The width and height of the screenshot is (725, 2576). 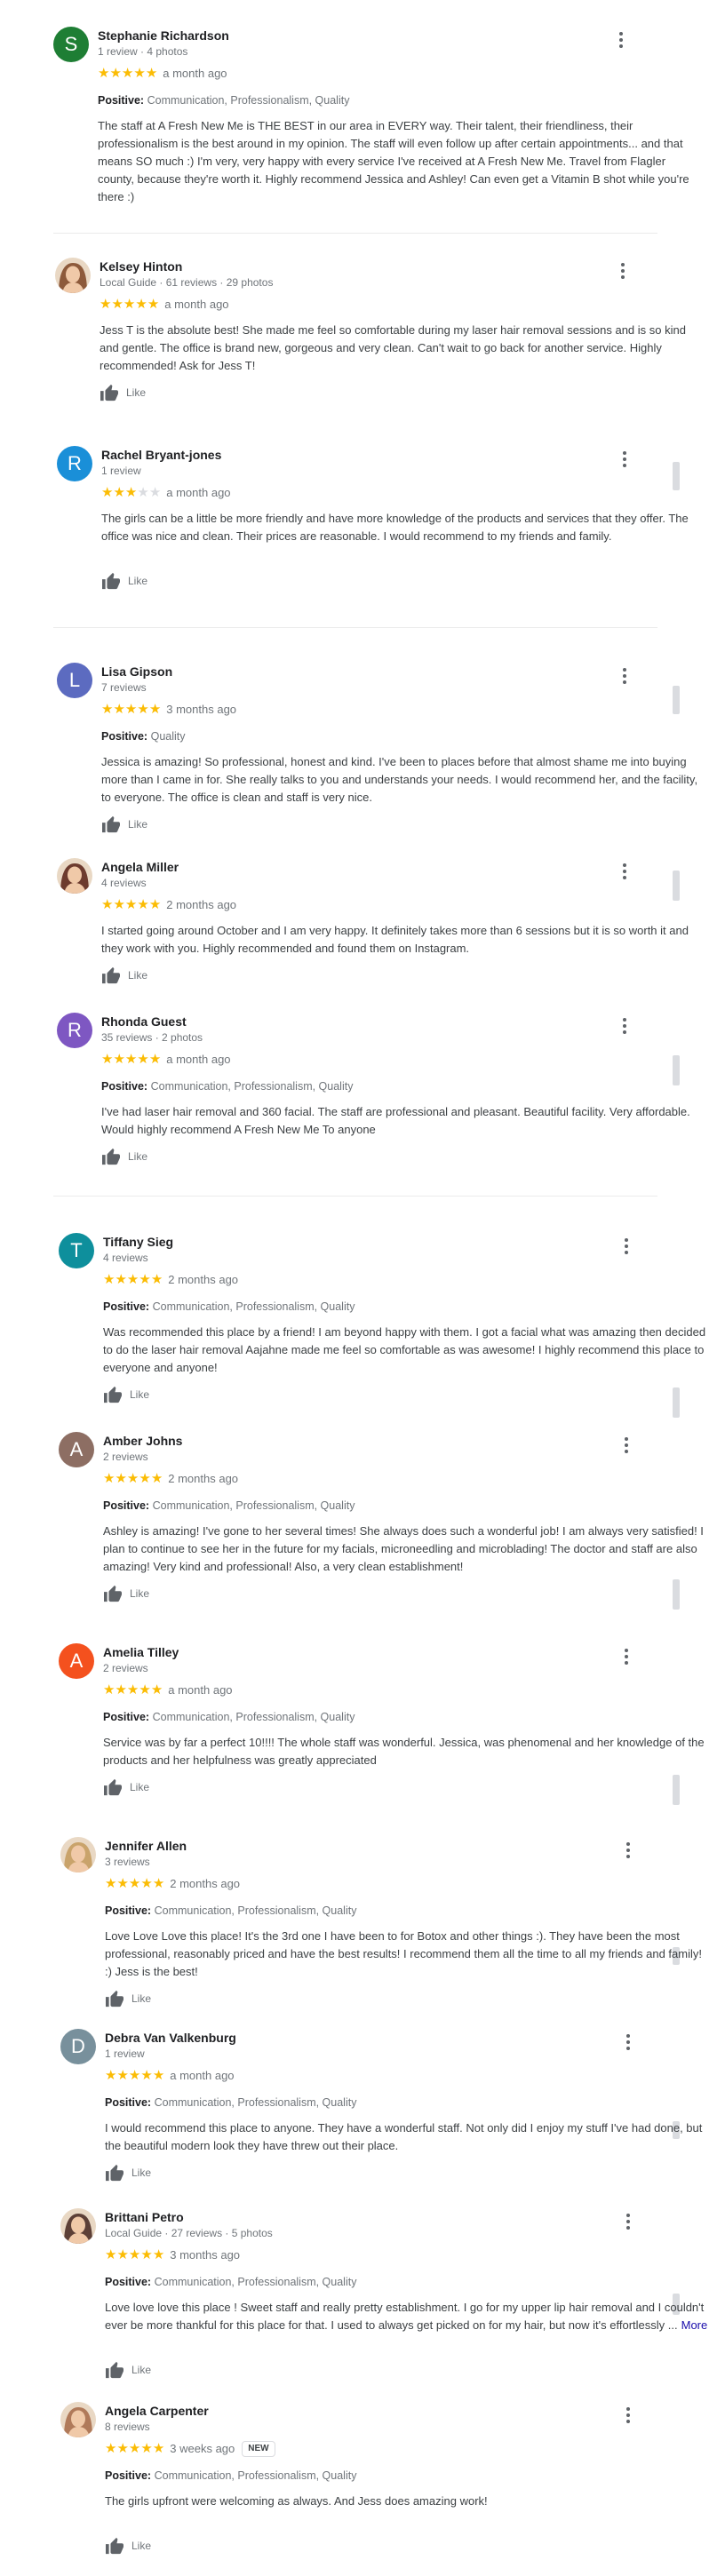 What do you see at coordinates (172, 2254) in the screenshot?
I see `rating-row: ★★★★★ 3 months ago` at bounding box center [172, 2254].